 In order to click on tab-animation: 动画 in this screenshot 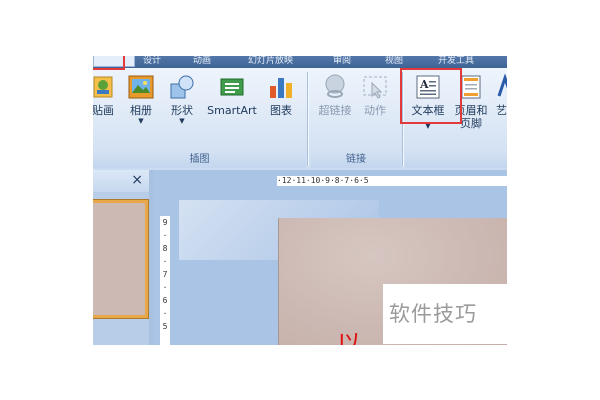, I will do `click(202, 61)`.